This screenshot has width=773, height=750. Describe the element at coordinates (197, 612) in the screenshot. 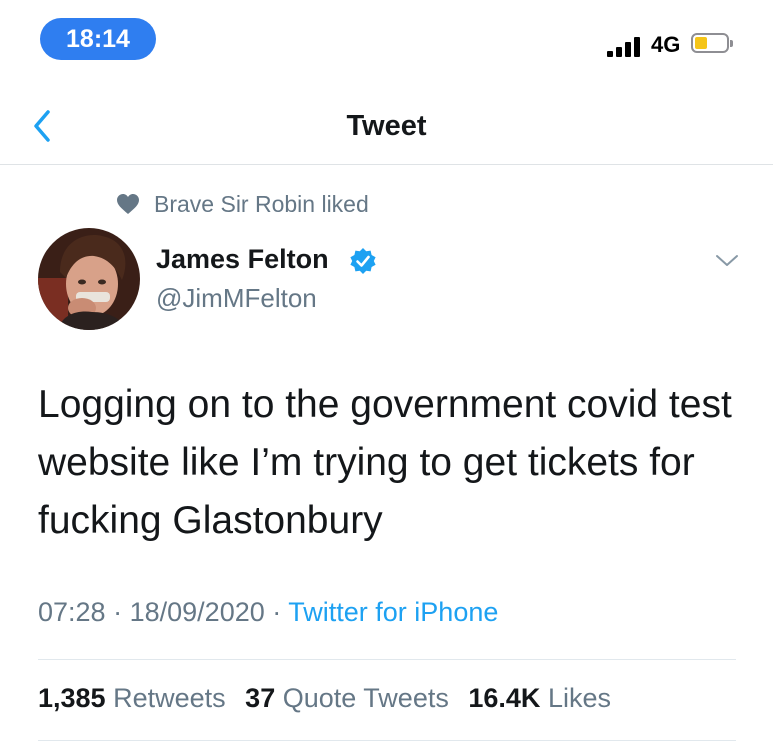

I see `tweet-date: 18/09/2020` at that location.